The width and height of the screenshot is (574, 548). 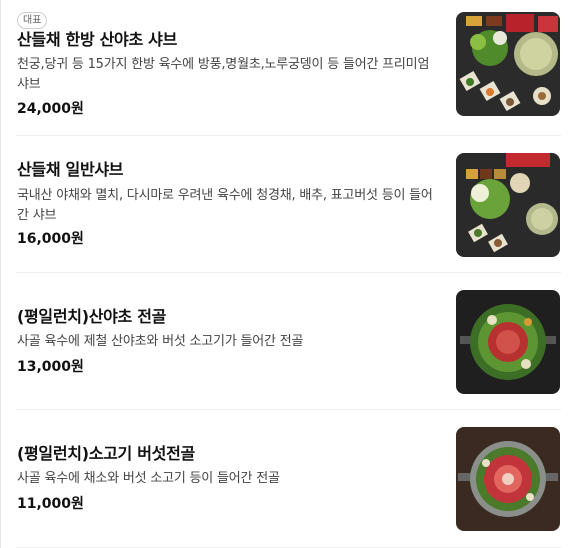 What do you see at coordinates (97, 39) in the screenshot?
I see `menu-item-name: 산들채 한방 산야초 샤브` at bounding box center [97, 39].